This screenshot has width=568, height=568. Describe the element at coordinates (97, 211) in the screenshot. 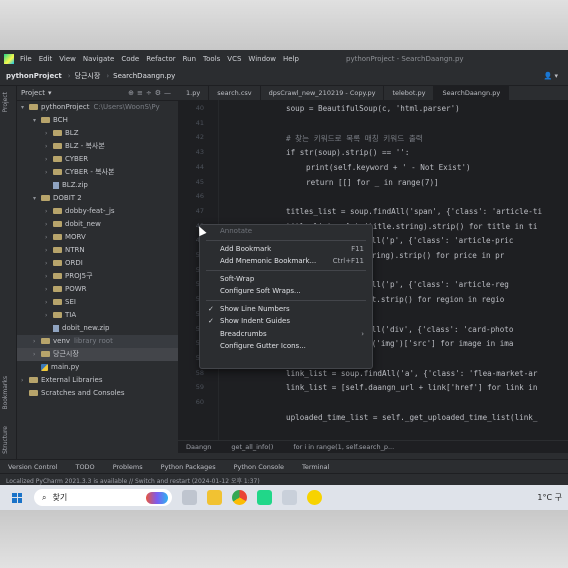

I see `tree-item: › dobby-feat-_js` at that location.